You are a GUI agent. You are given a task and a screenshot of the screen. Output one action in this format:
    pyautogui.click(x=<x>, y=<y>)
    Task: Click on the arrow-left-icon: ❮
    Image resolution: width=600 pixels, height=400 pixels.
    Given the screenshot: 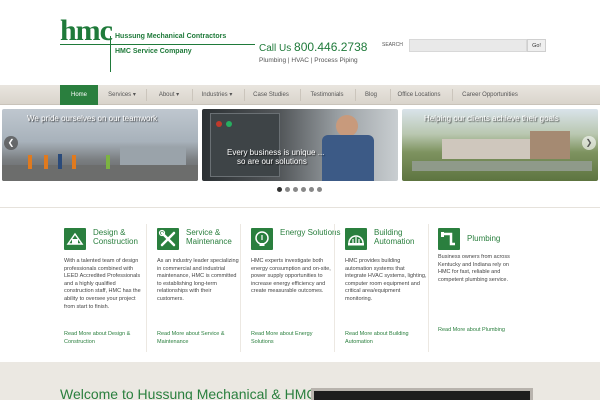 What is the action you would take?
    pyautogui.click(x=11, y=143)
    